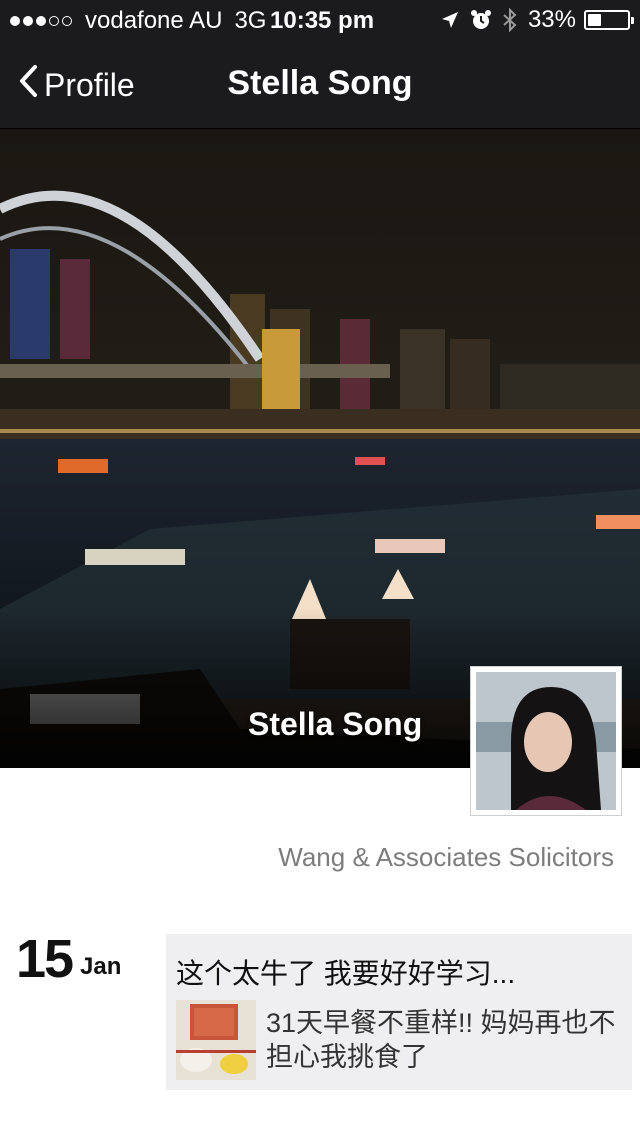 The image size is (640, 1136). Describe the element at coordinates (250, 20) in the screenshot. I see `network-type: 3G` at that location.